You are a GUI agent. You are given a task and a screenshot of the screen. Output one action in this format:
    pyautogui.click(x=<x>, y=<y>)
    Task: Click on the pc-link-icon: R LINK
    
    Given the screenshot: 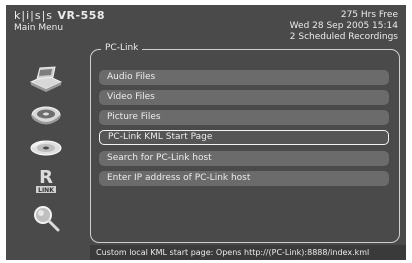 What is the action you would take?
    pyautogui.click(x=46, y=182)
    